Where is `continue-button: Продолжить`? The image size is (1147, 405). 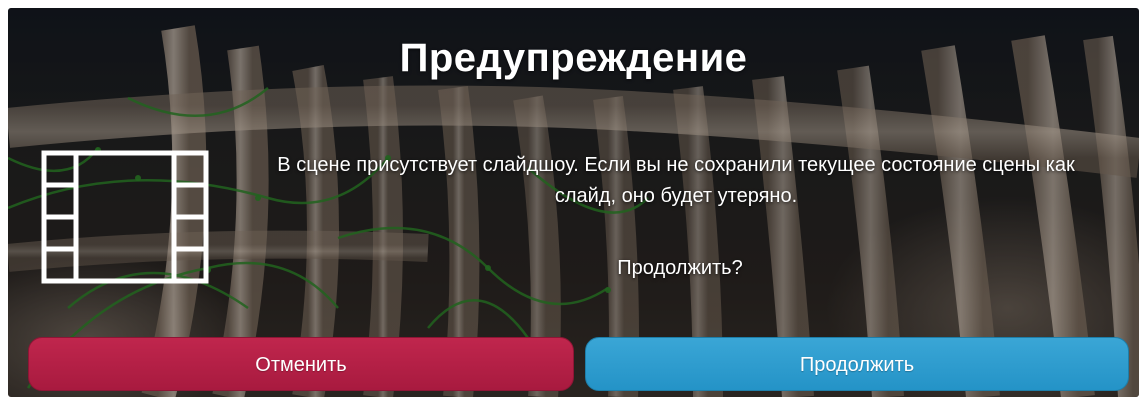 continue-button: Продолжить is located at coordinates (857, 364).